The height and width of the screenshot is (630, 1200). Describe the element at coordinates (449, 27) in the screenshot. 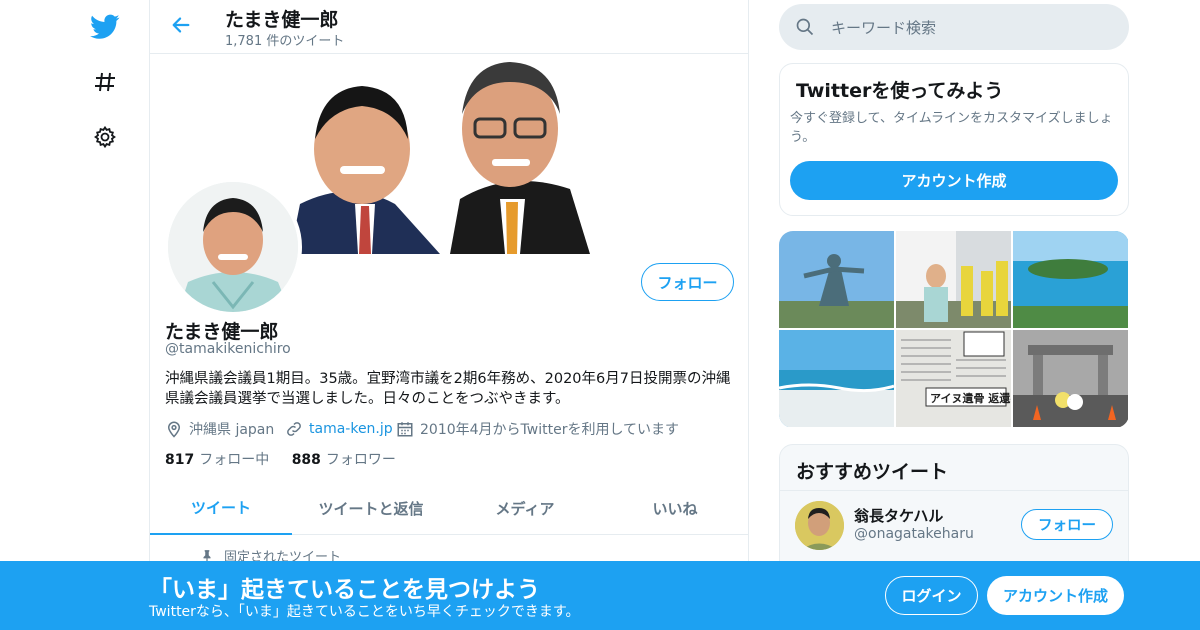

I see `profile-topbar: たまき健一郎 1,781 件のツイート` at that location.